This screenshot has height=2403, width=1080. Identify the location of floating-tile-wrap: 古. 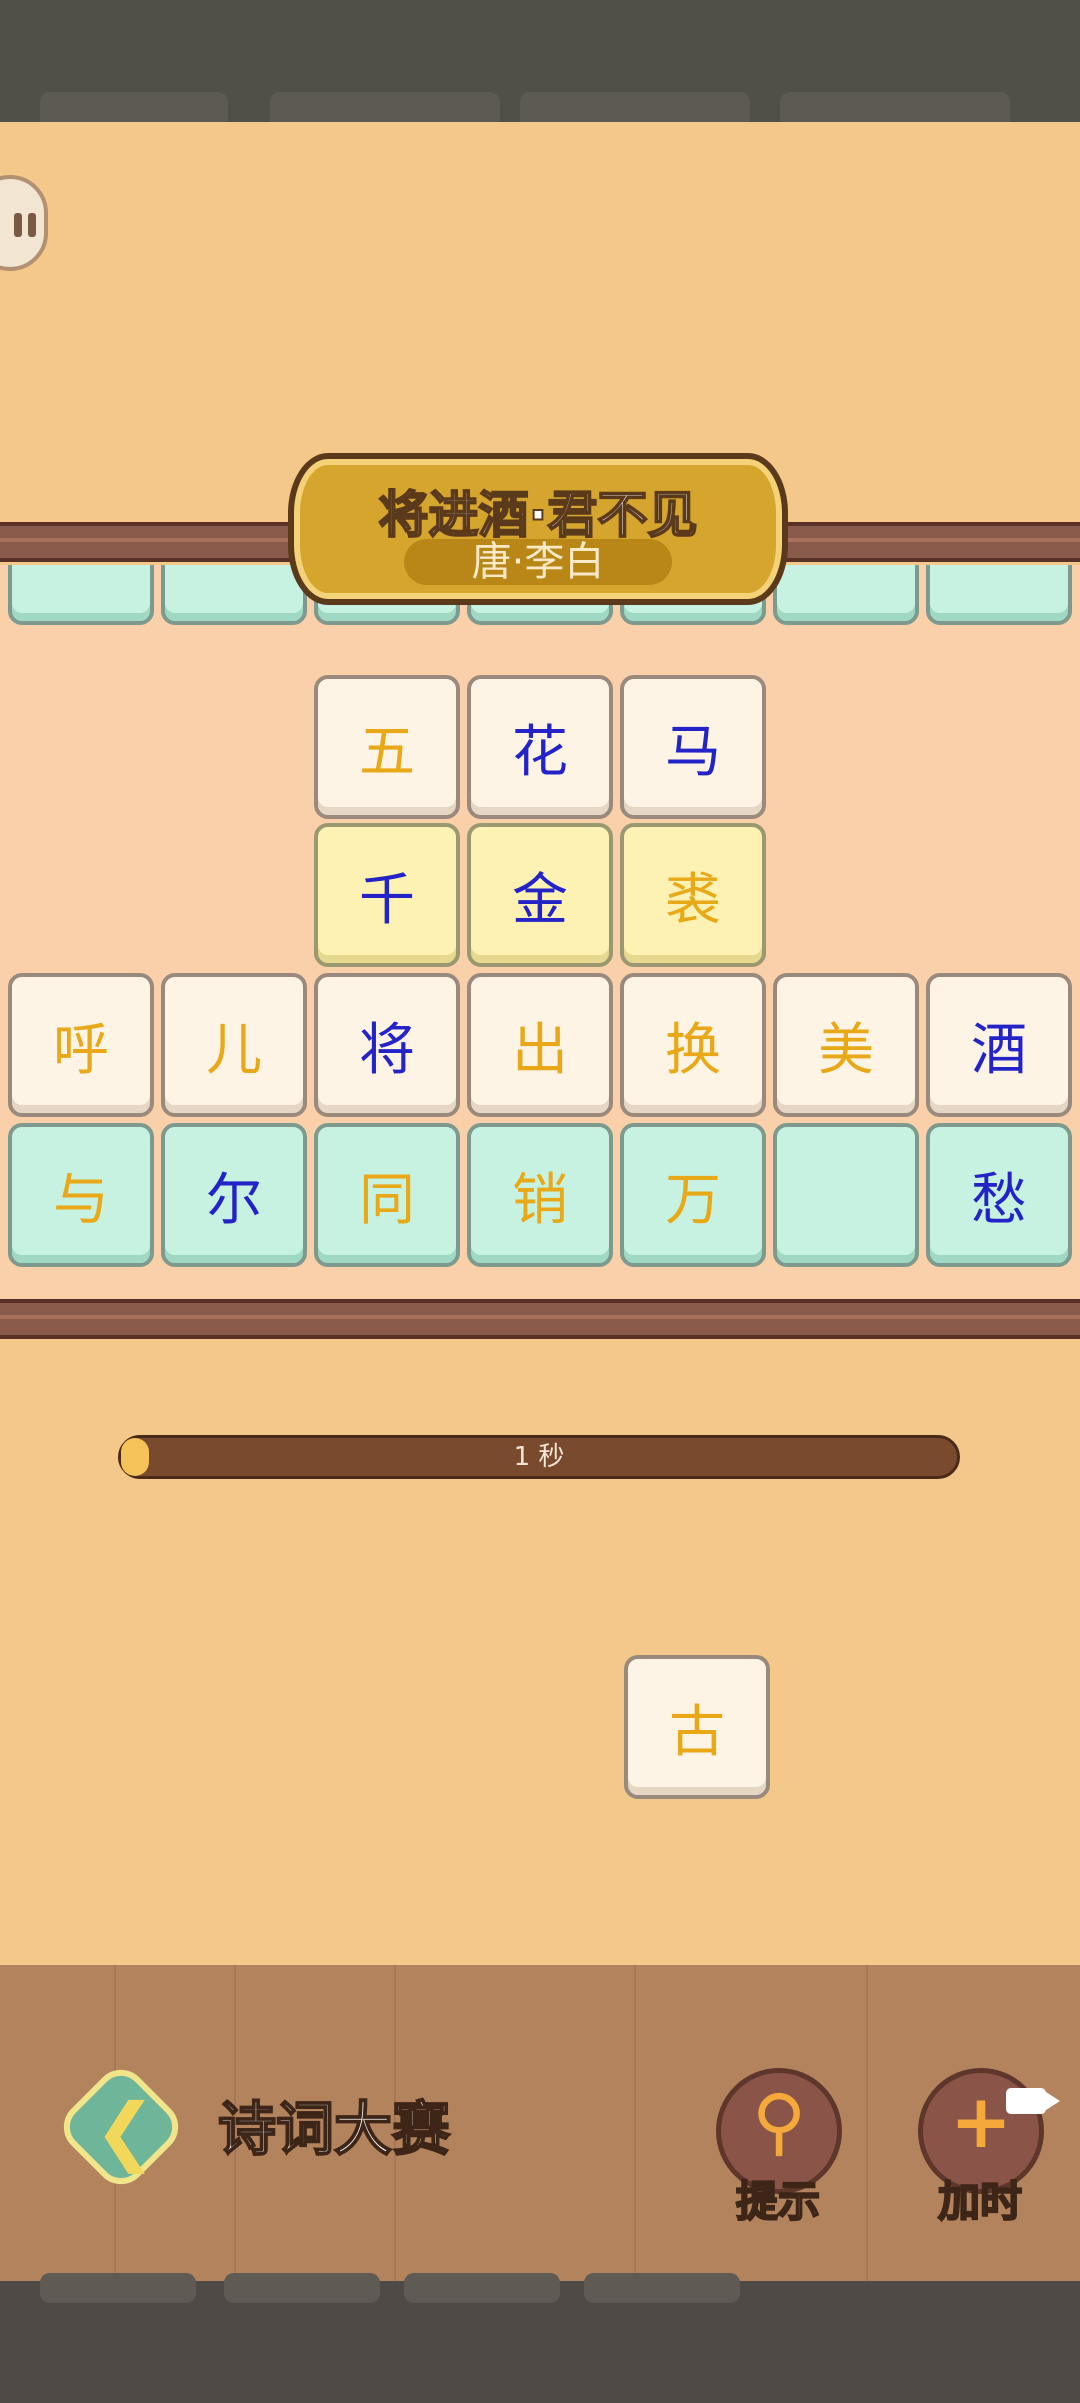
(697, 1727).